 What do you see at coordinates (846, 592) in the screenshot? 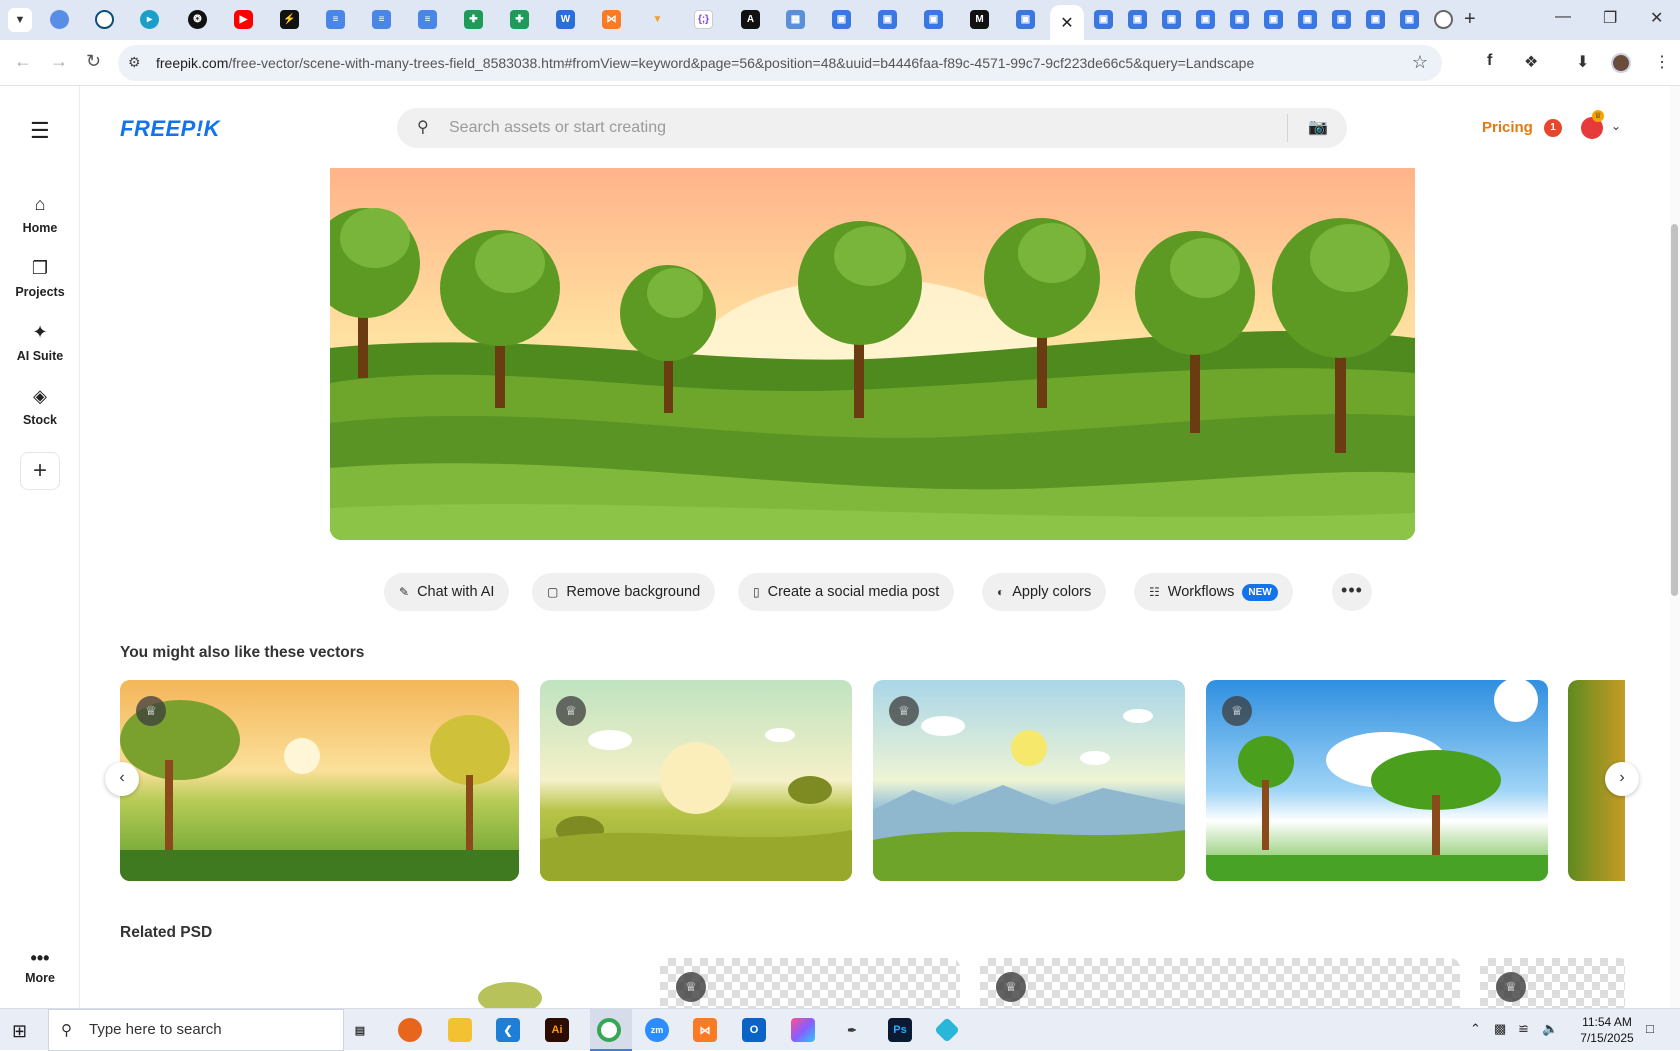
I see `create-social-post-button: ▯ Create a social media post` at bounding box center [846, 592].